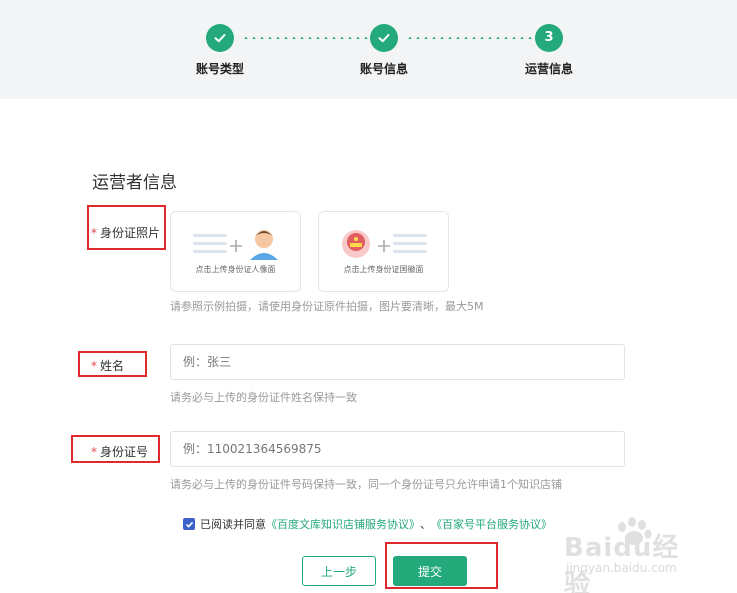 The image size is (737, 593). What do you see at coordinates (263, 397) in the screenshot?
I see `name-hint: 请务必与上传的身份证件姓名保持一致` at bounding box center [263, 397].